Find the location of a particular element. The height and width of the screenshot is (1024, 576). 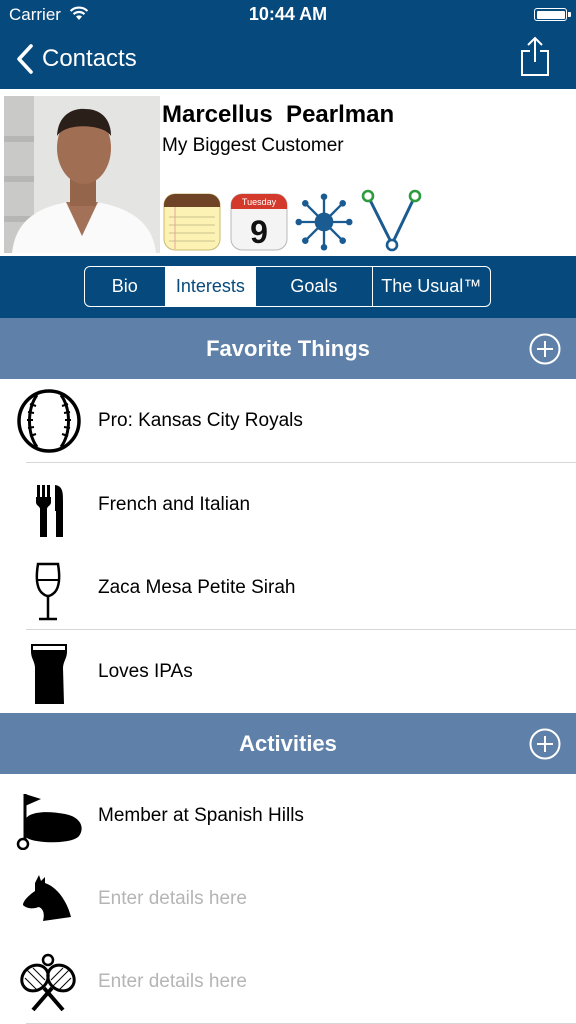

list-item-text: French and Italian is located at coordinates (174, 504).